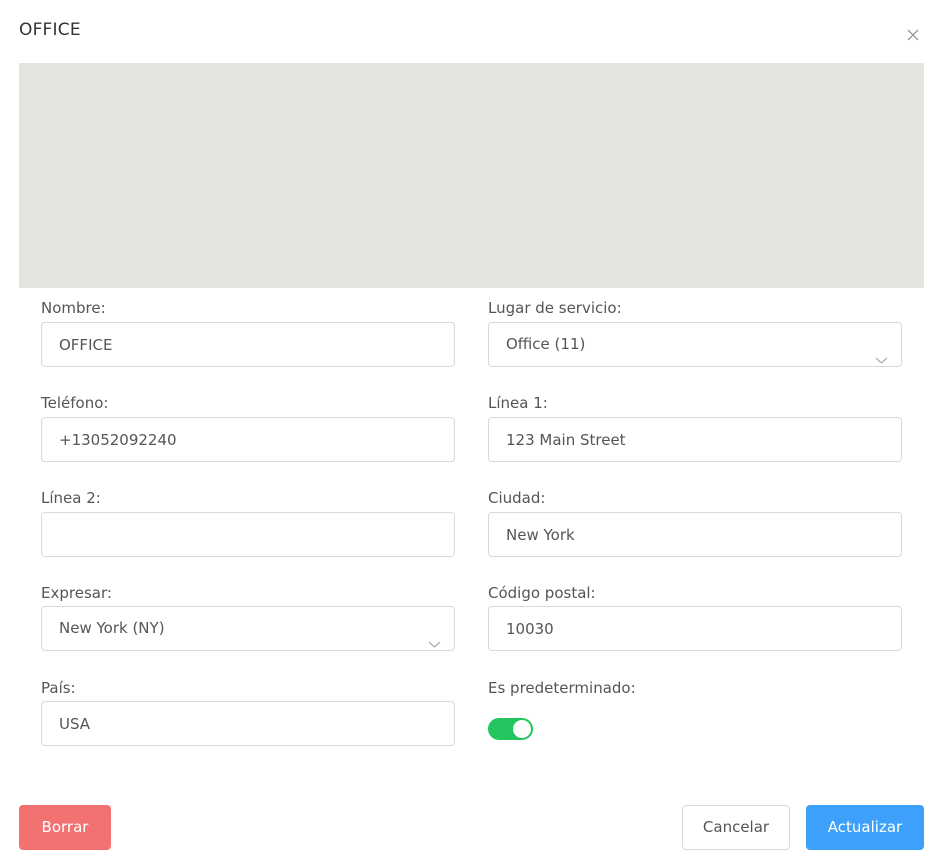  Describe the element at coordinates (510, 729) in the screenshot. I see `predeterminado-toggle` at that location.